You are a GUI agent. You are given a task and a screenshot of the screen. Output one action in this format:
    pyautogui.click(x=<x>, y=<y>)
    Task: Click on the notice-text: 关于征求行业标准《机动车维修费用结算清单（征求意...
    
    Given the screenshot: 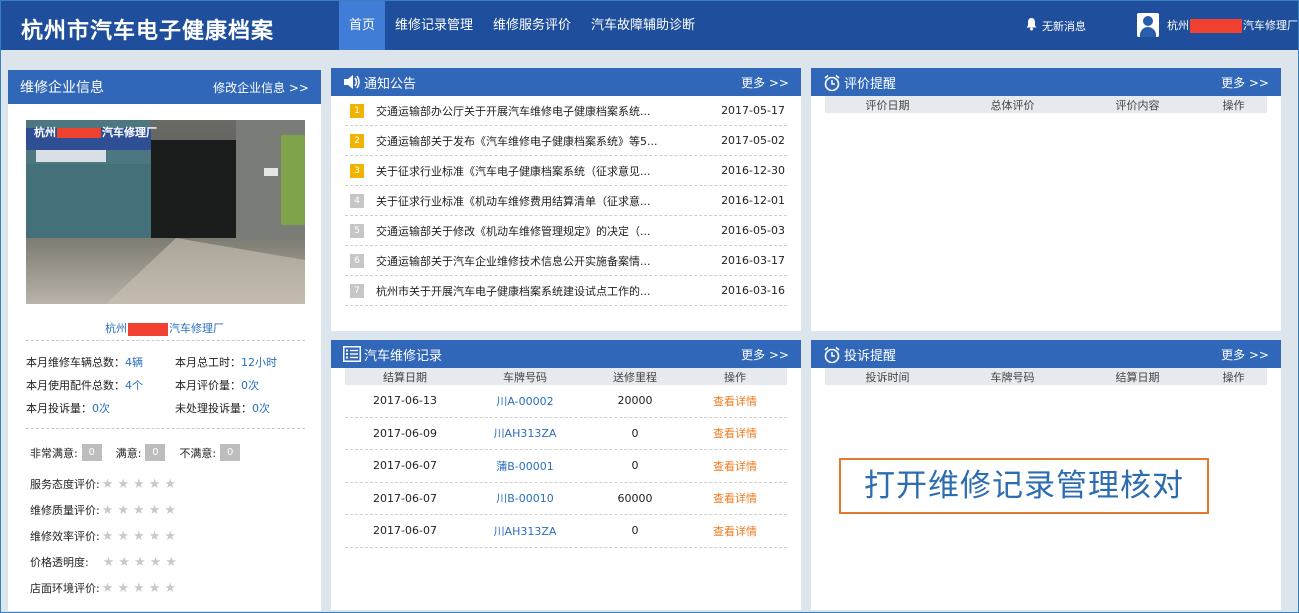 What is the action you would take?
    pyautogui.click(x=513, y=201)
    